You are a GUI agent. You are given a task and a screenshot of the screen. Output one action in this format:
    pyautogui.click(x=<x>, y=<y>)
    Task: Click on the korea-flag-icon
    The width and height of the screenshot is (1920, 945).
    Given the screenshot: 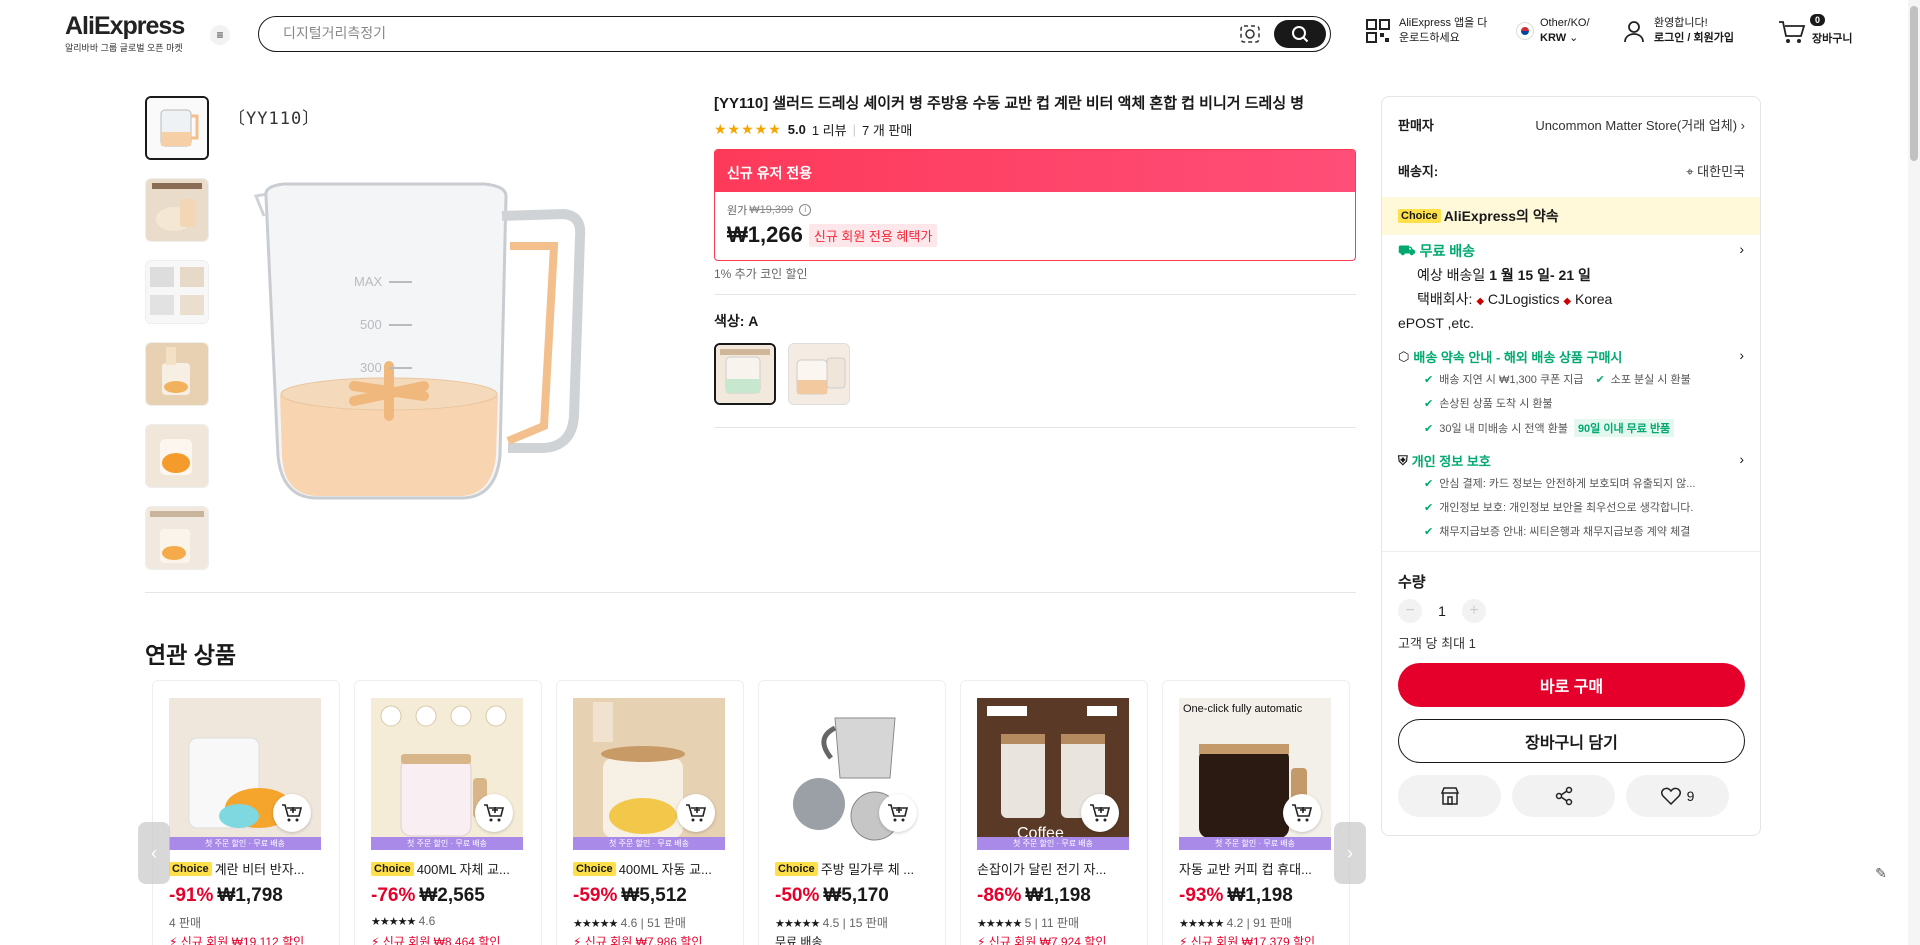 What is the action you would take?
    pyautogui.click(x=1525, y=31)
    